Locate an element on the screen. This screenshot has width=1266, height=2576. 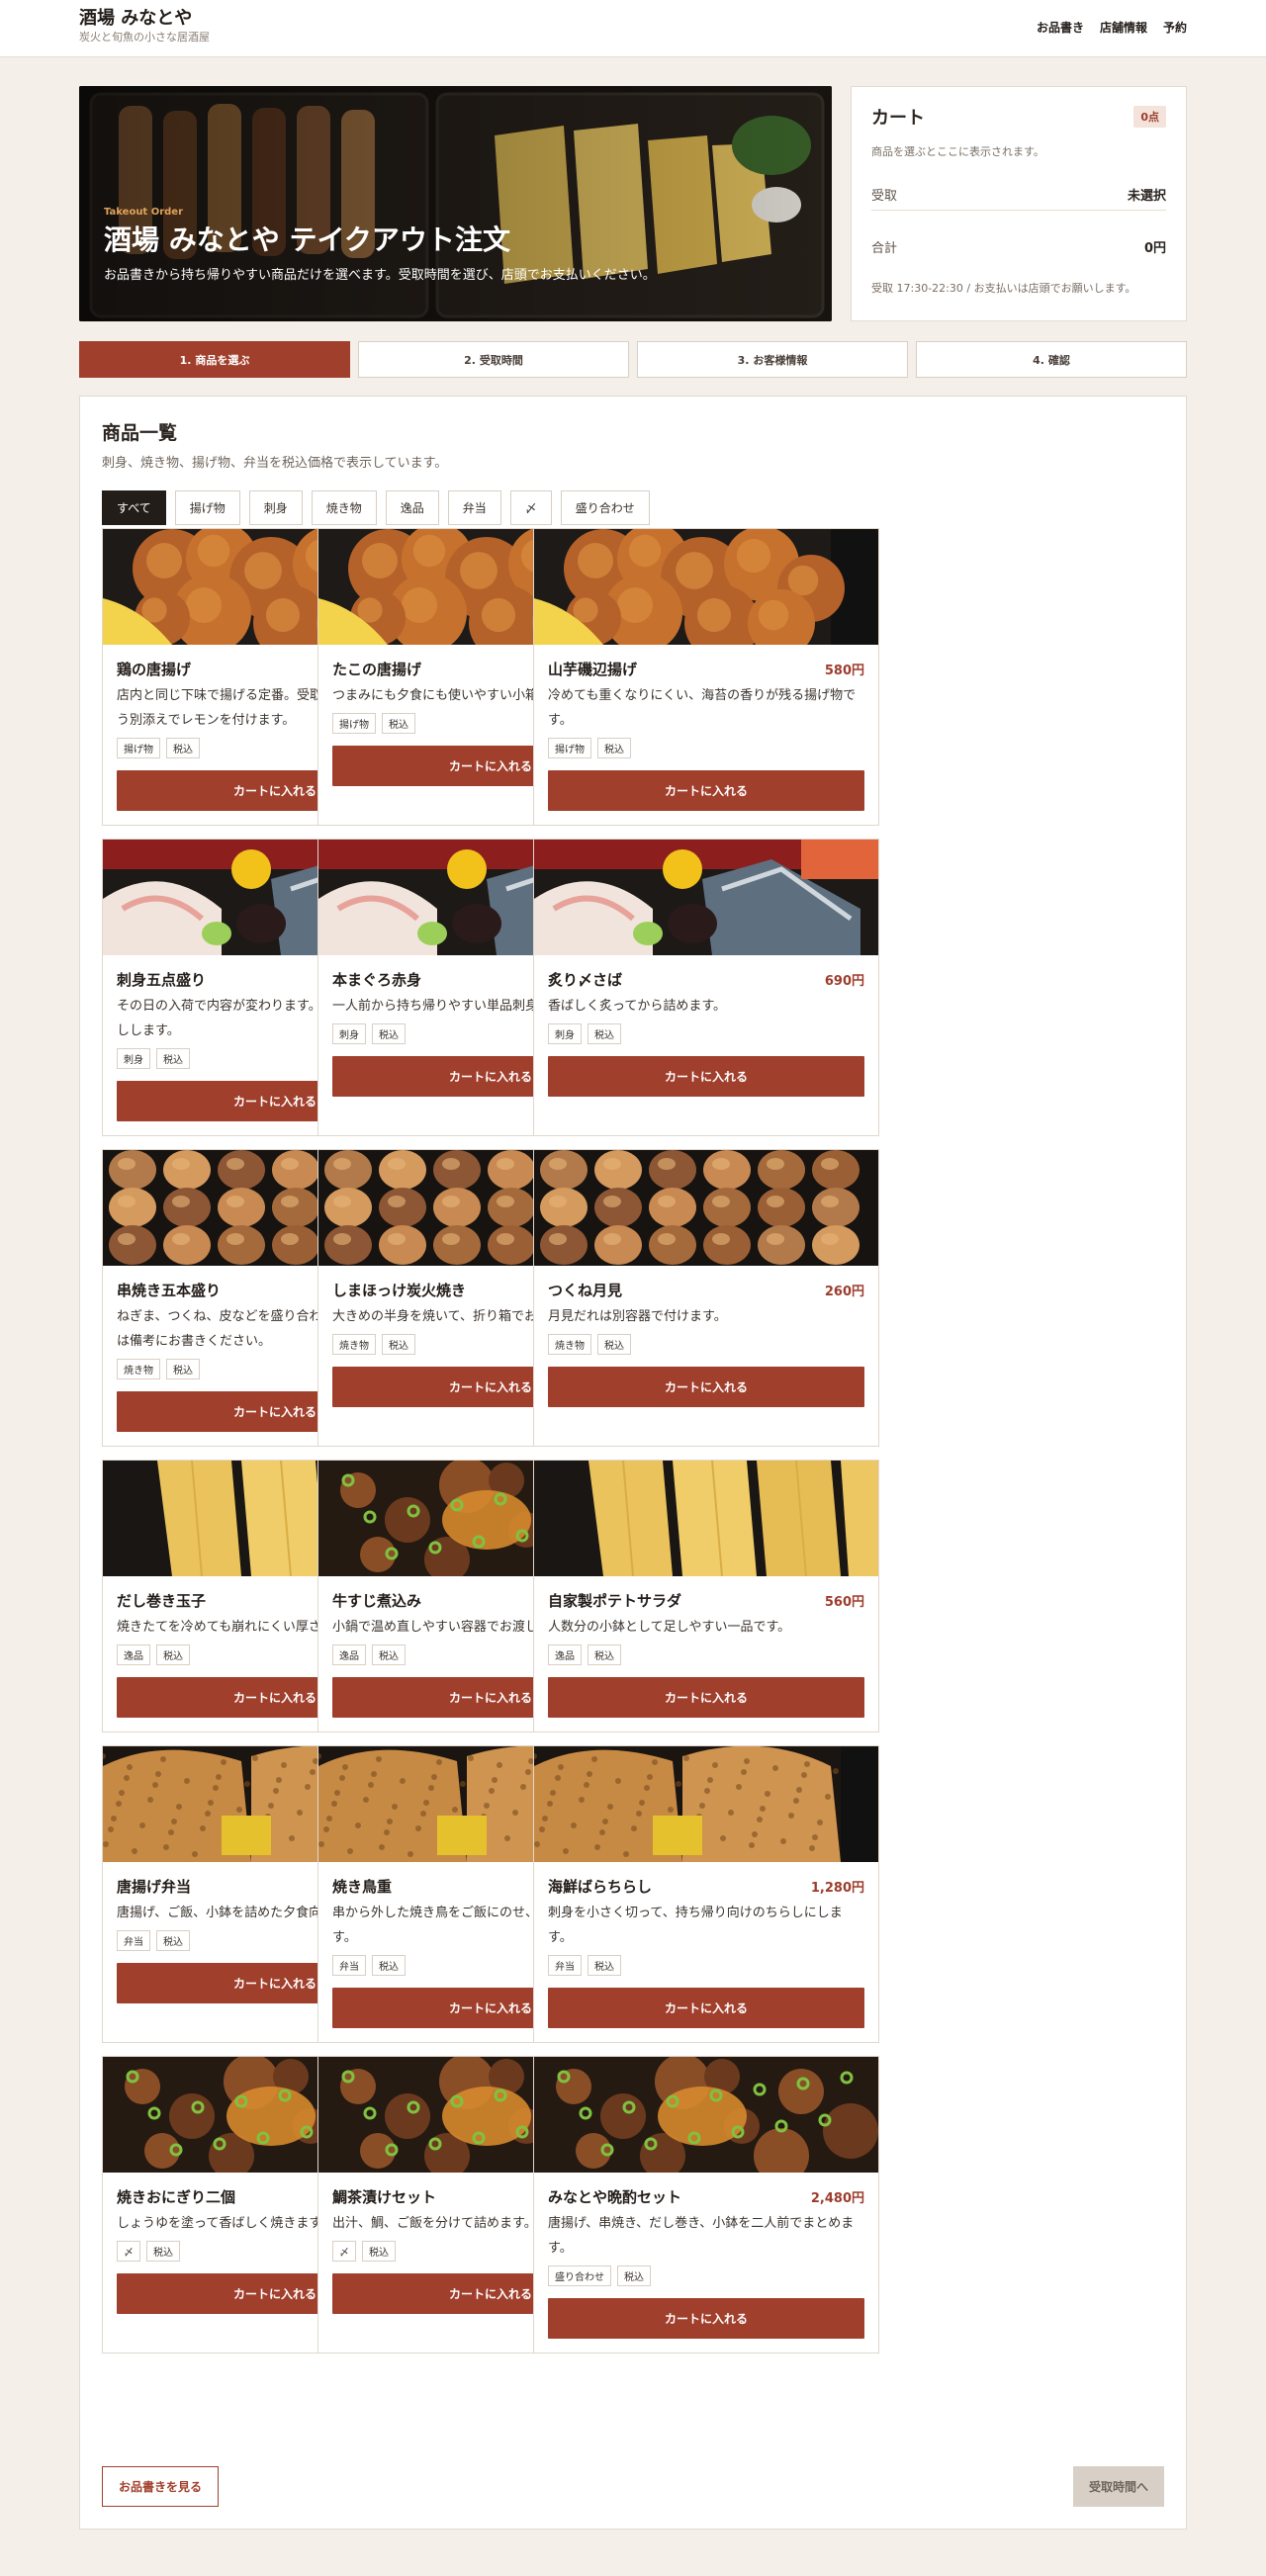
product-name: つくね月見 is located at coordinates (585, 1290).